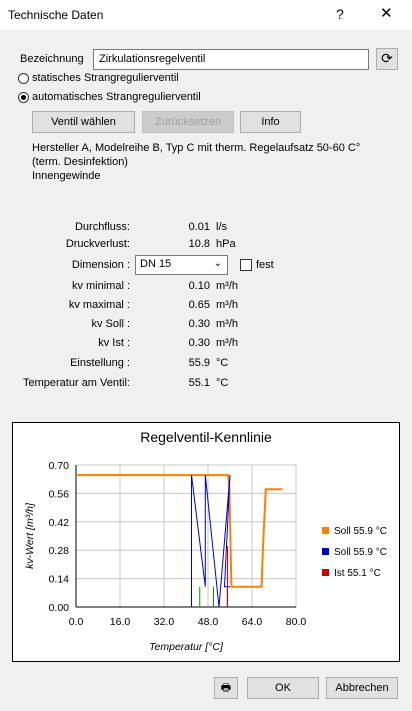 The height and width of the screenshot is (711, 412). I want to click on radio-automatic-label: automatisches Strangregulierventil, so click(116, 97).